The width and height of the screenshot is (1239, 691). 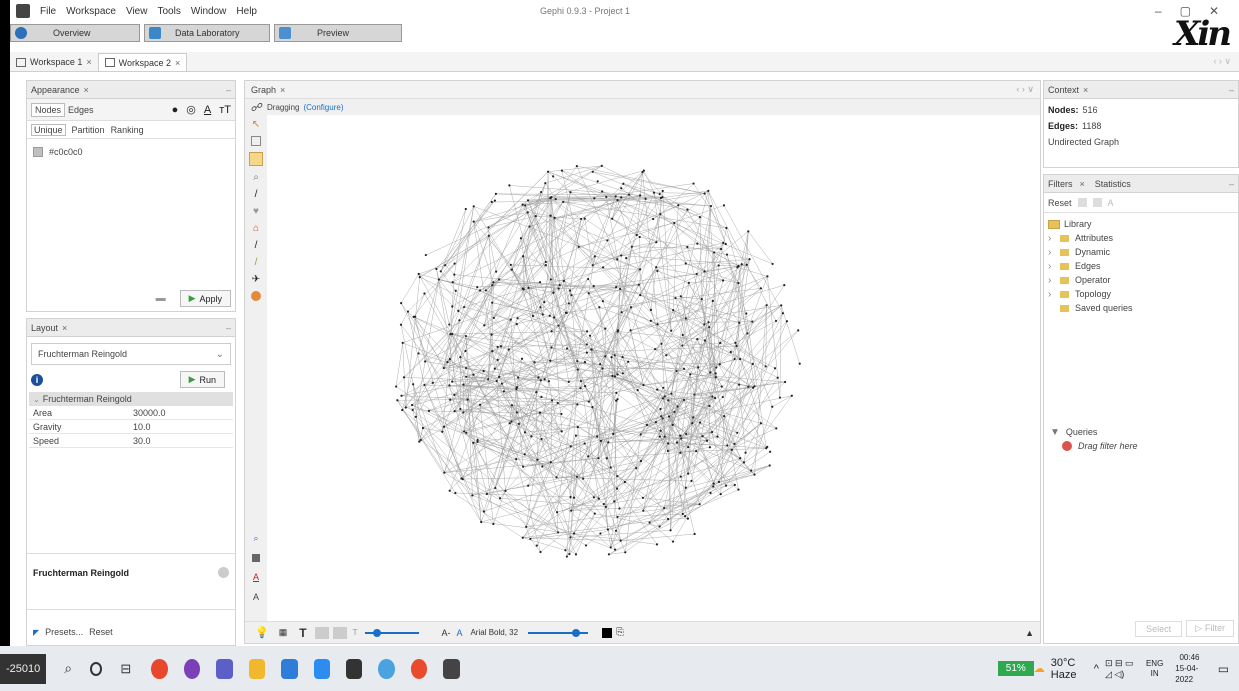 What do you see at coordinates (225, 110) in the screenshot?
I see `label-size-icon: ᴛT` at bounding box center [225, 110].